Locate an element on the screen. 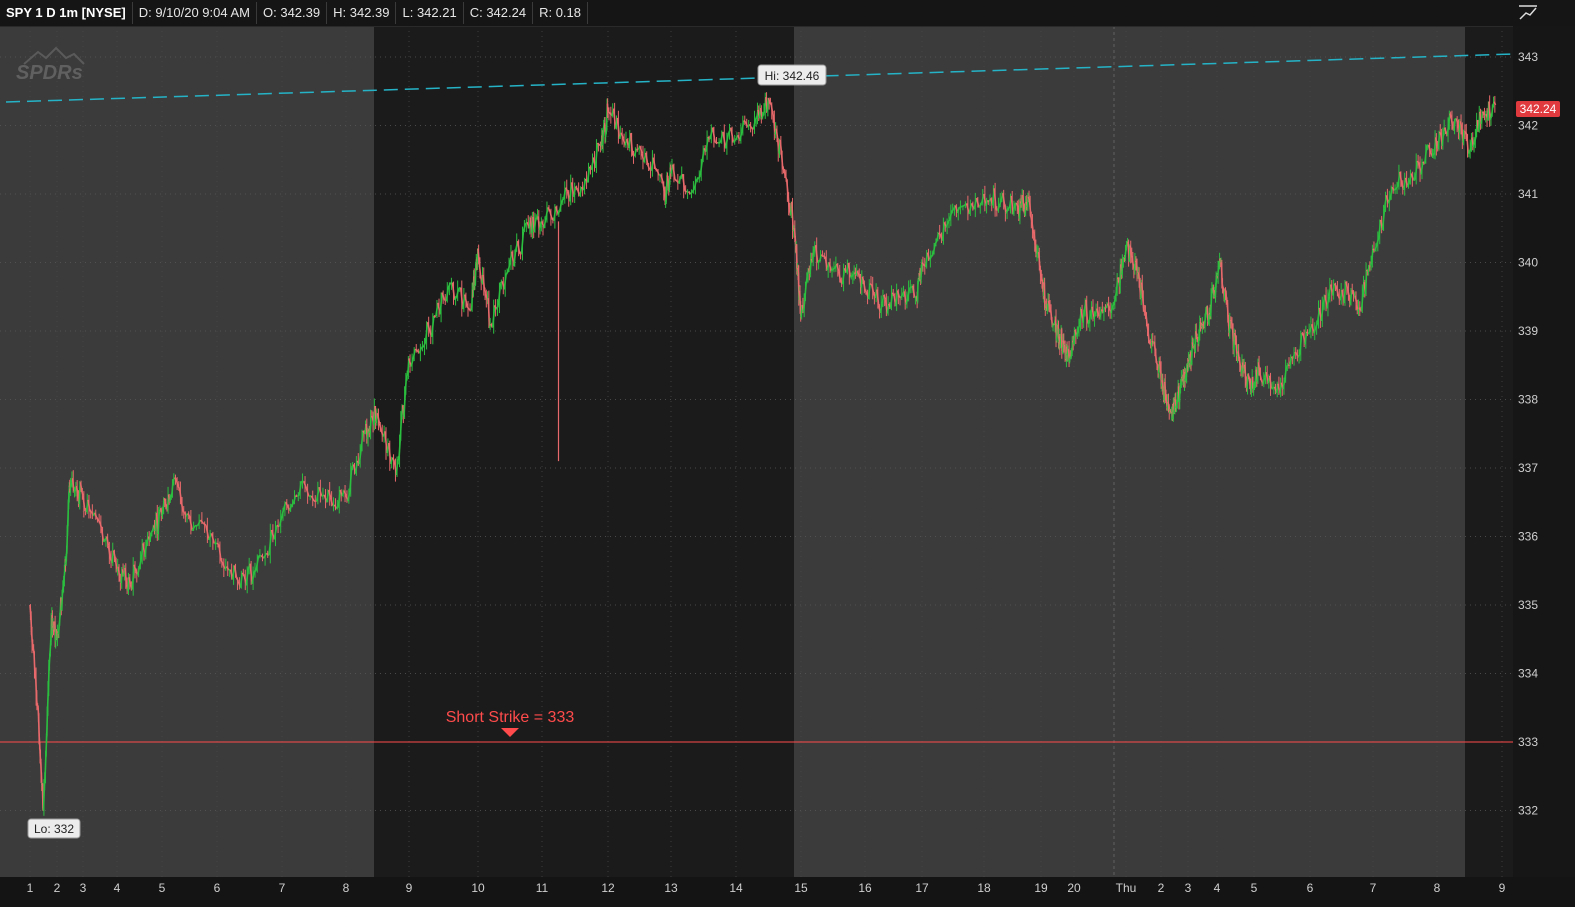 The height and width of the screenshot is (907, 1575). x-axis-panel is located at coordinates (787, 892).